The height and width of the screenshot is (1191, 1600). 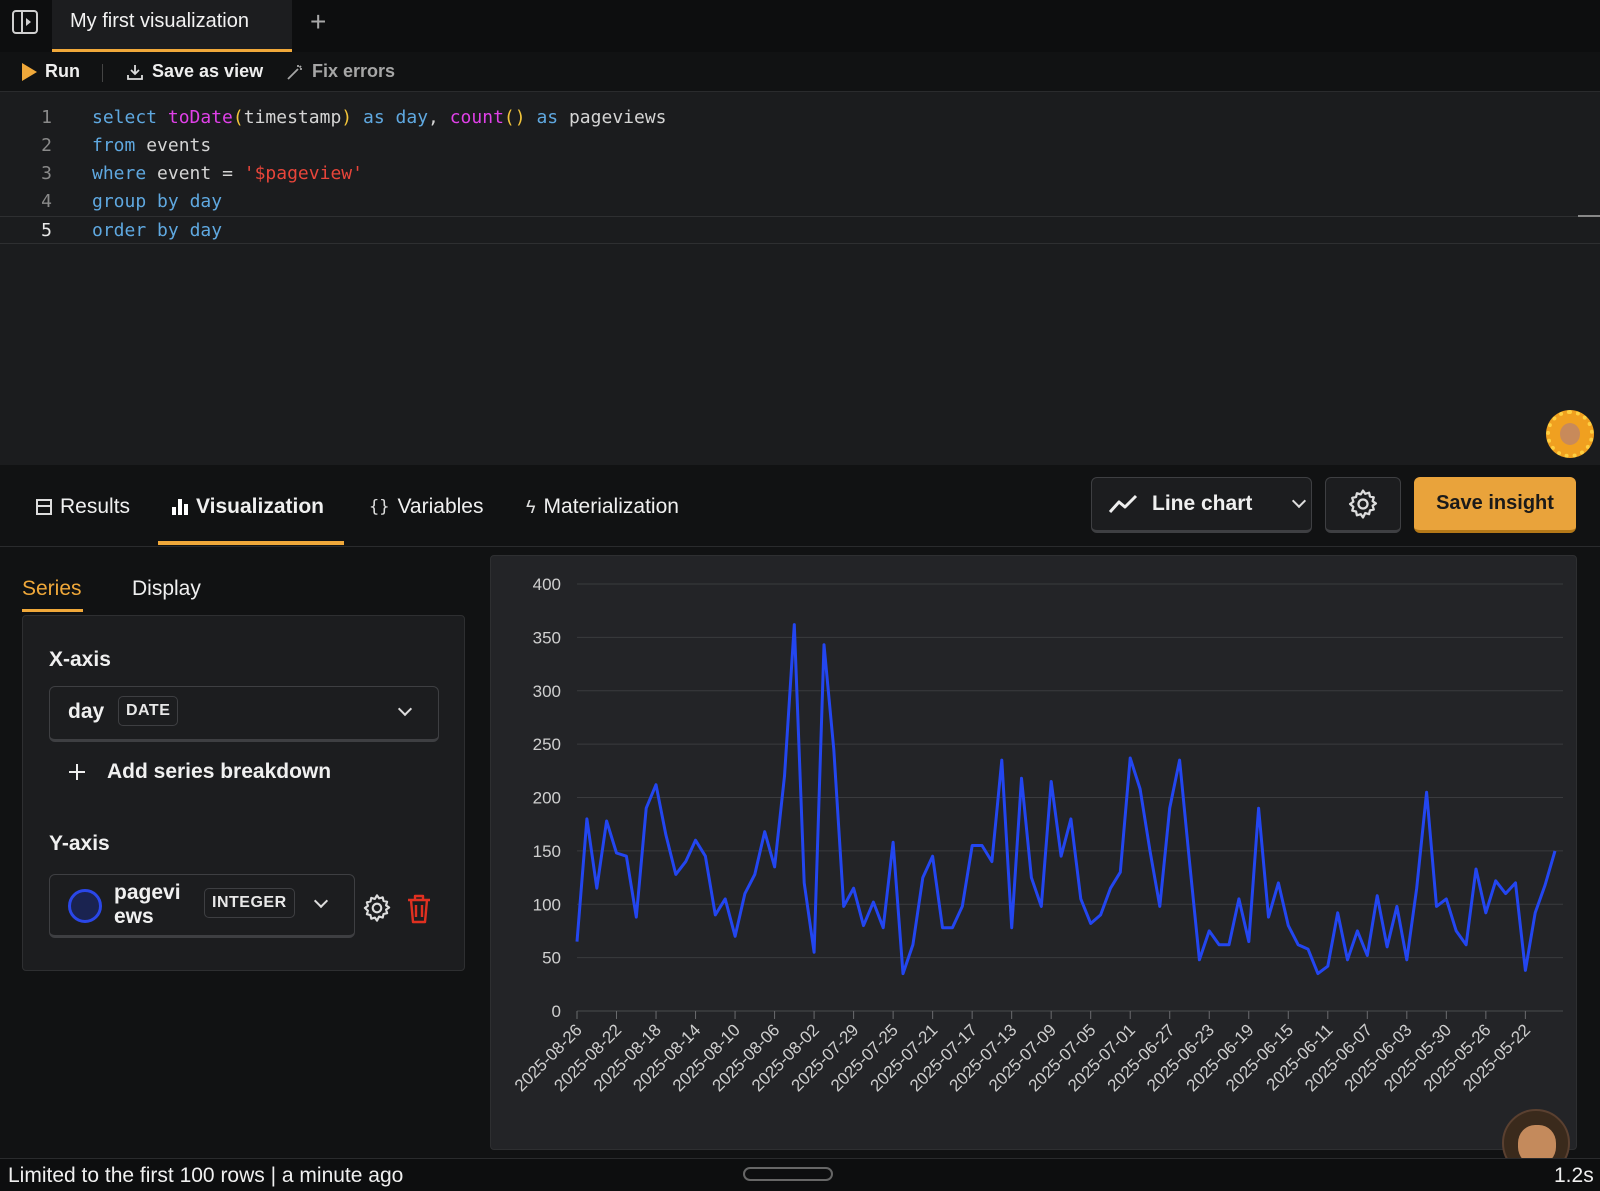 What do you see at coordinates (80, 659) in the screenshot?
I see `x-axis-label: X-axis` at bounding box center [80, 659].